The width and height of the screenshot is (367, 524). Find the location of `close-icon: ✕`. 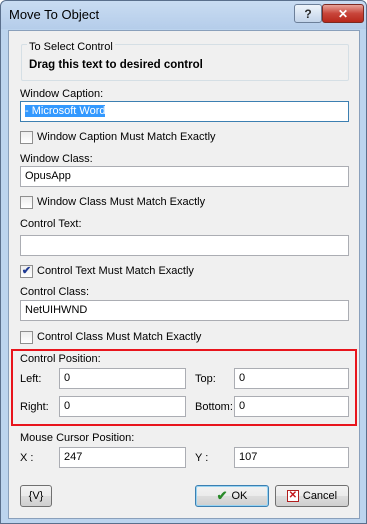

close-icon: ✕ is located at coordinates (343, 13).